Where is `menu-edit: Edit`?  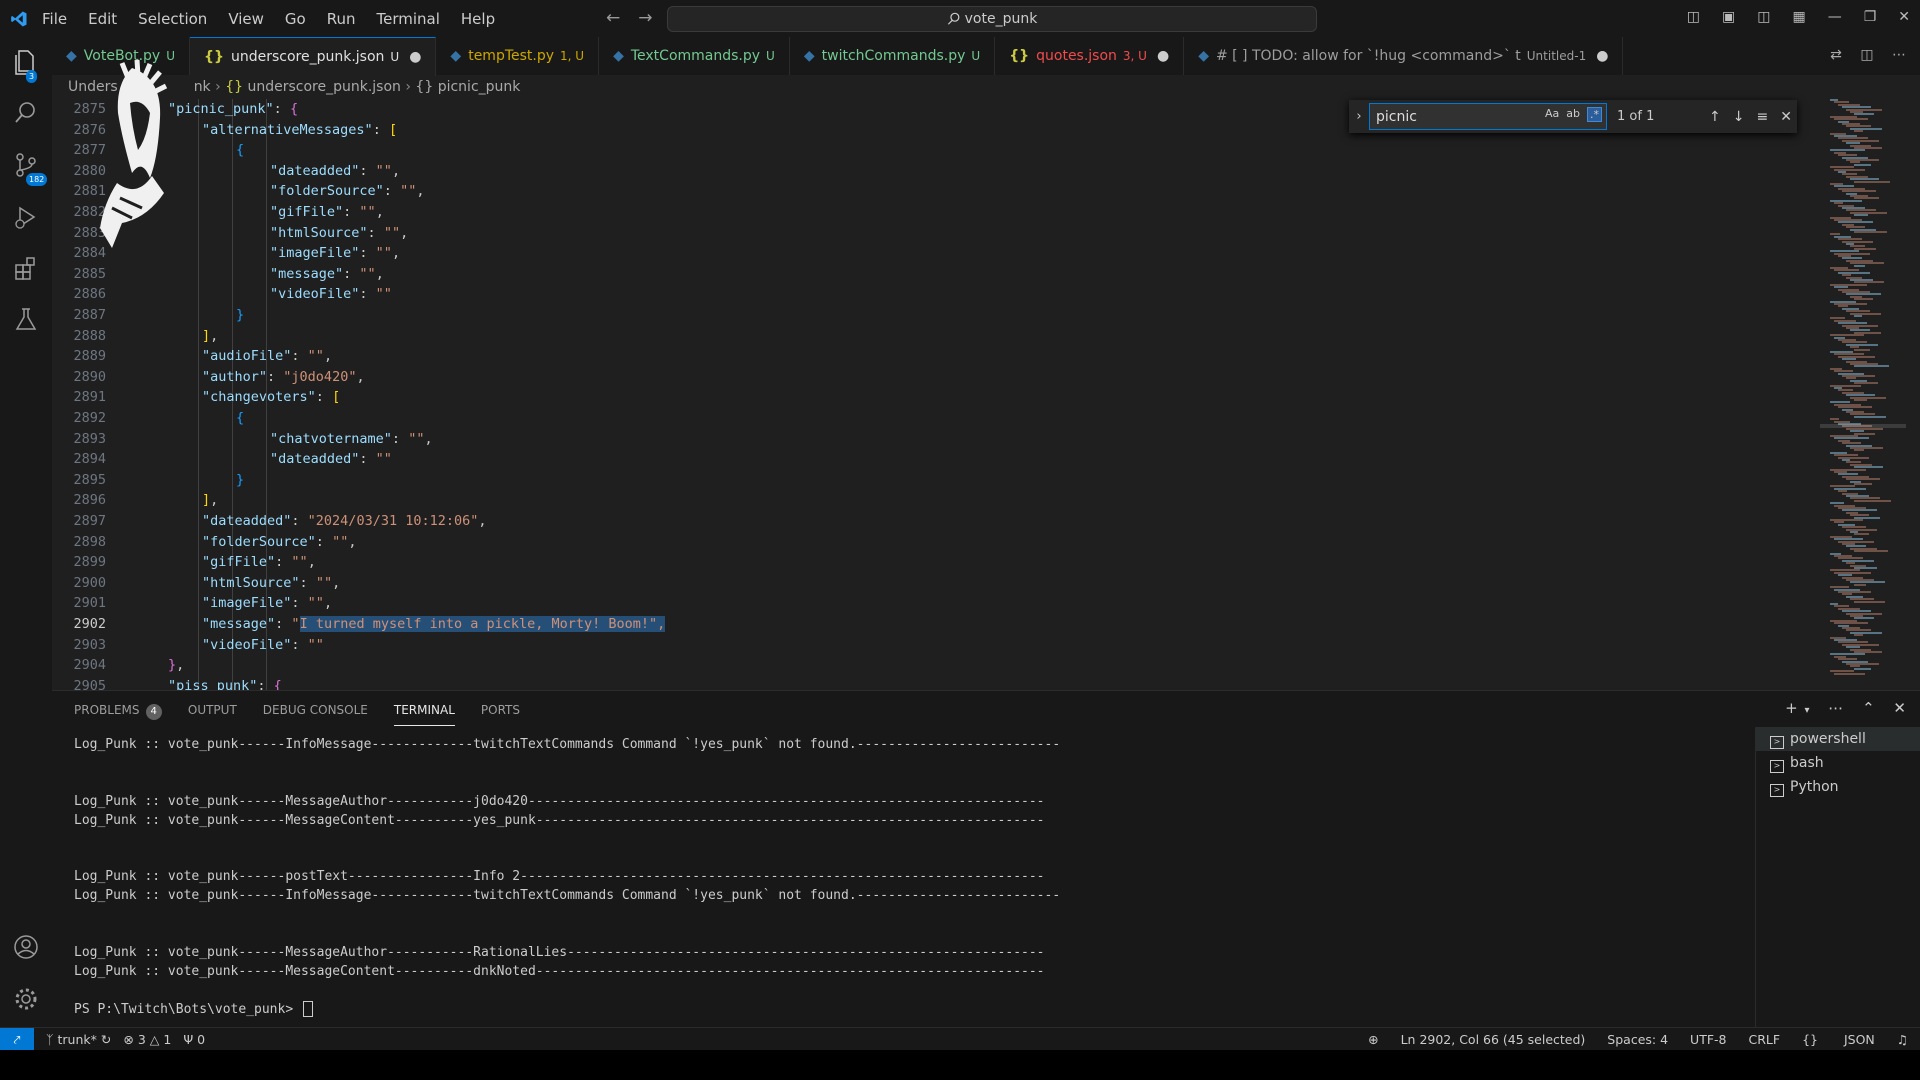
menu-edit: Edit is located at coordinates (102, 19).